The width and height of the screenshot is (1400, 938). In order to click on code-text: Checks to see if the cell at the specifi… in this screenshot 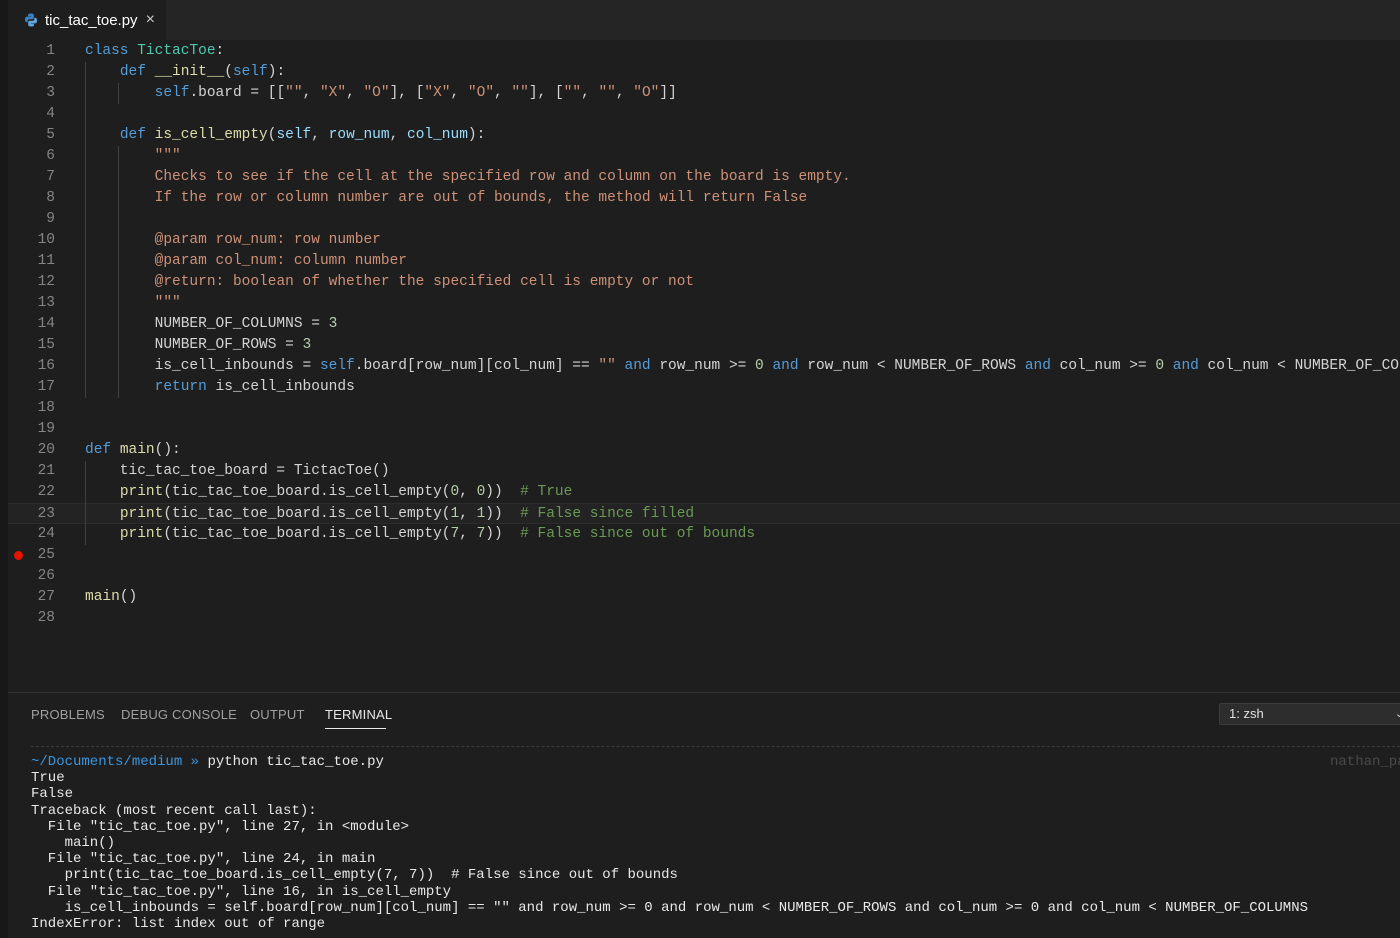, I will do `click(502, 176)`.